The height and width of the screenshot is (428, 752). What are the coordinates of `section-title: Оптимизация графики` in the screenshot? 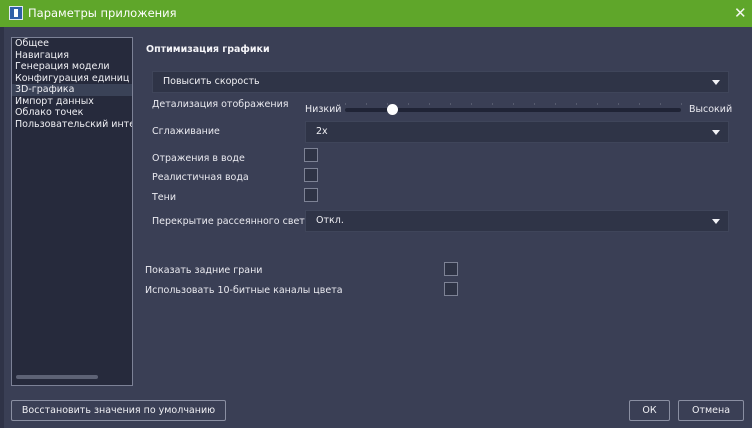 It's located at (208, 49).